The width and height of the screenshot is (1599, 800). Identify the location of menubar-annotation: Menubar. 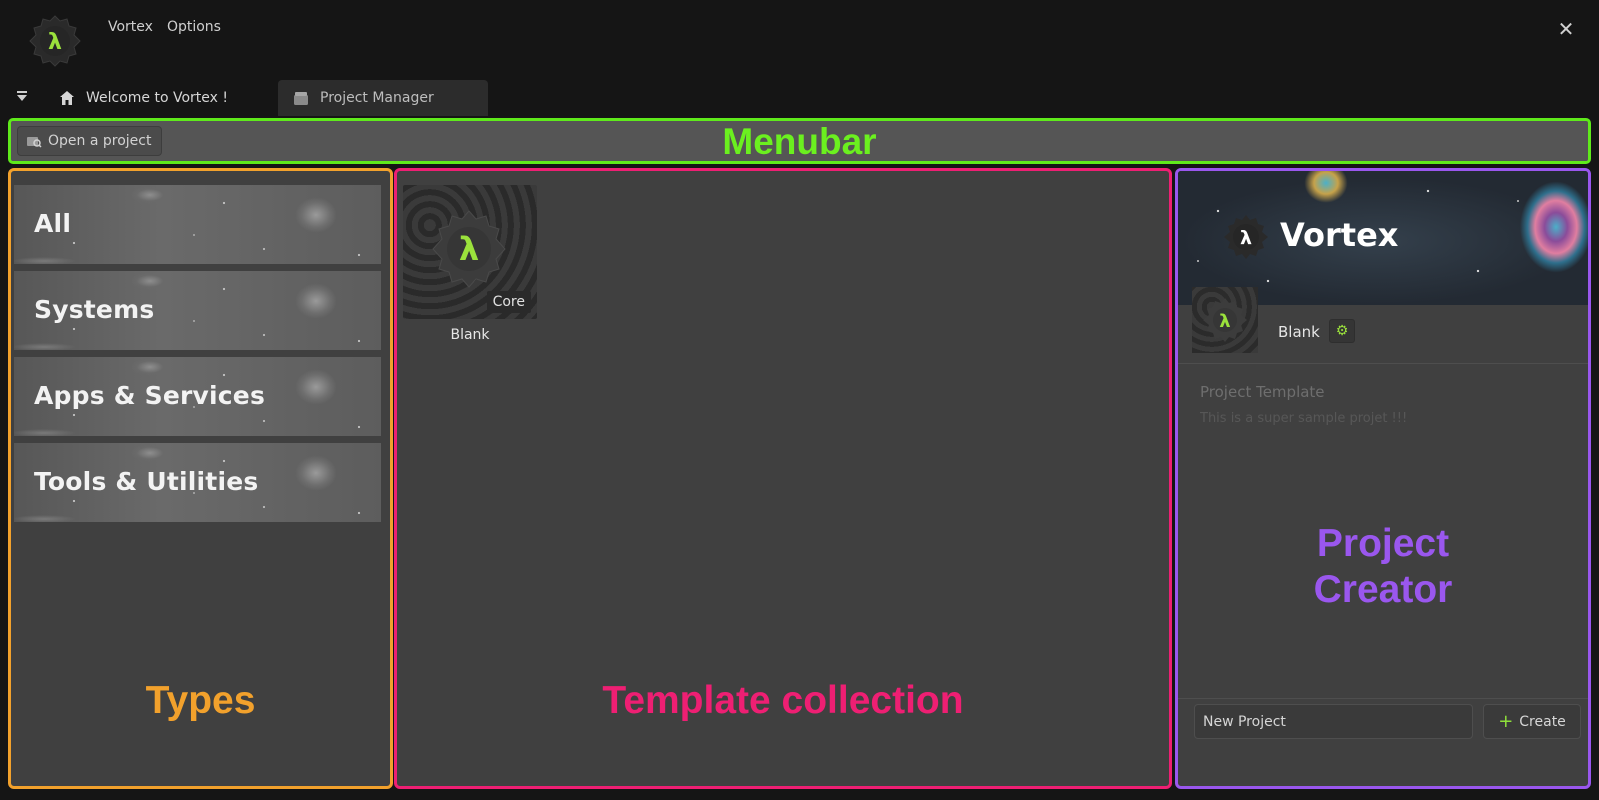
(799, 141).